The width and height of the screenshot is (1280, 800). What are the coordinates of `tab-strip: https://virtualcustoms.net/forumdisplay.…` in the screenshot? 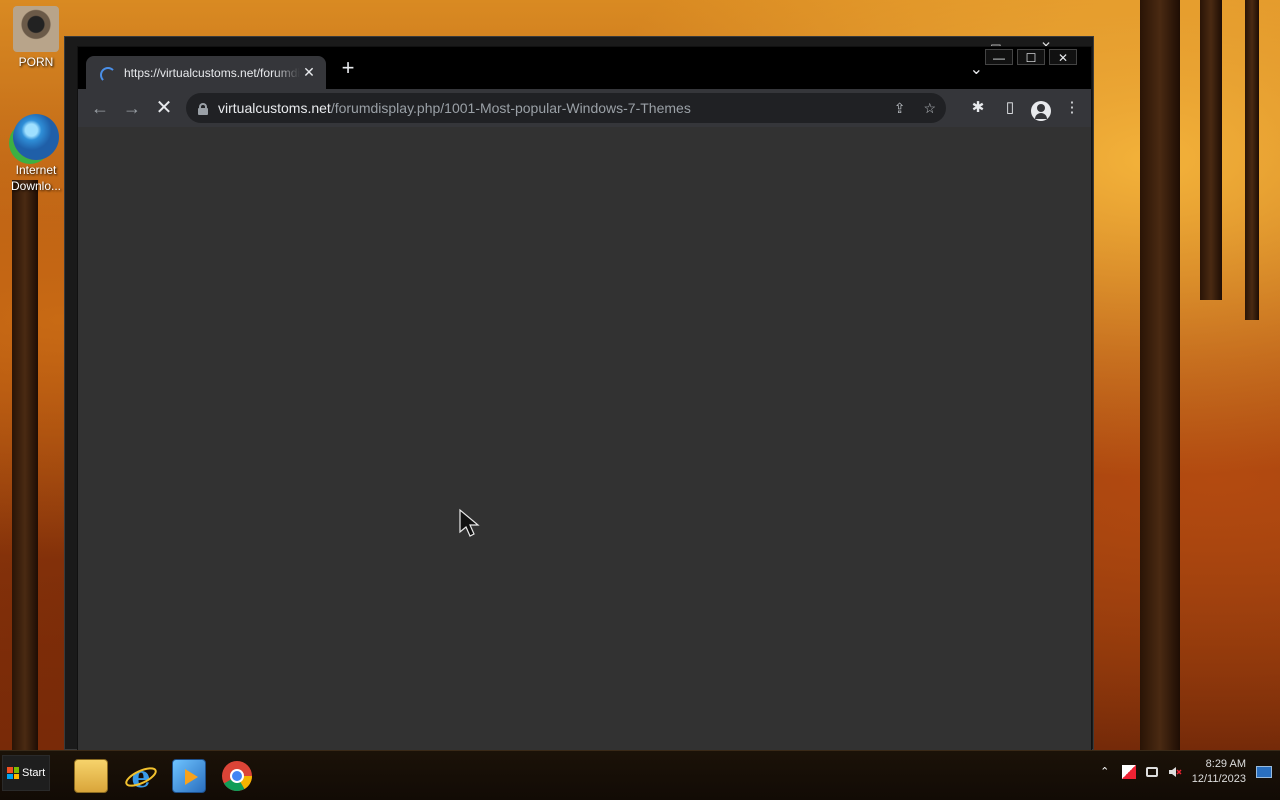 It's located at (584, 68).